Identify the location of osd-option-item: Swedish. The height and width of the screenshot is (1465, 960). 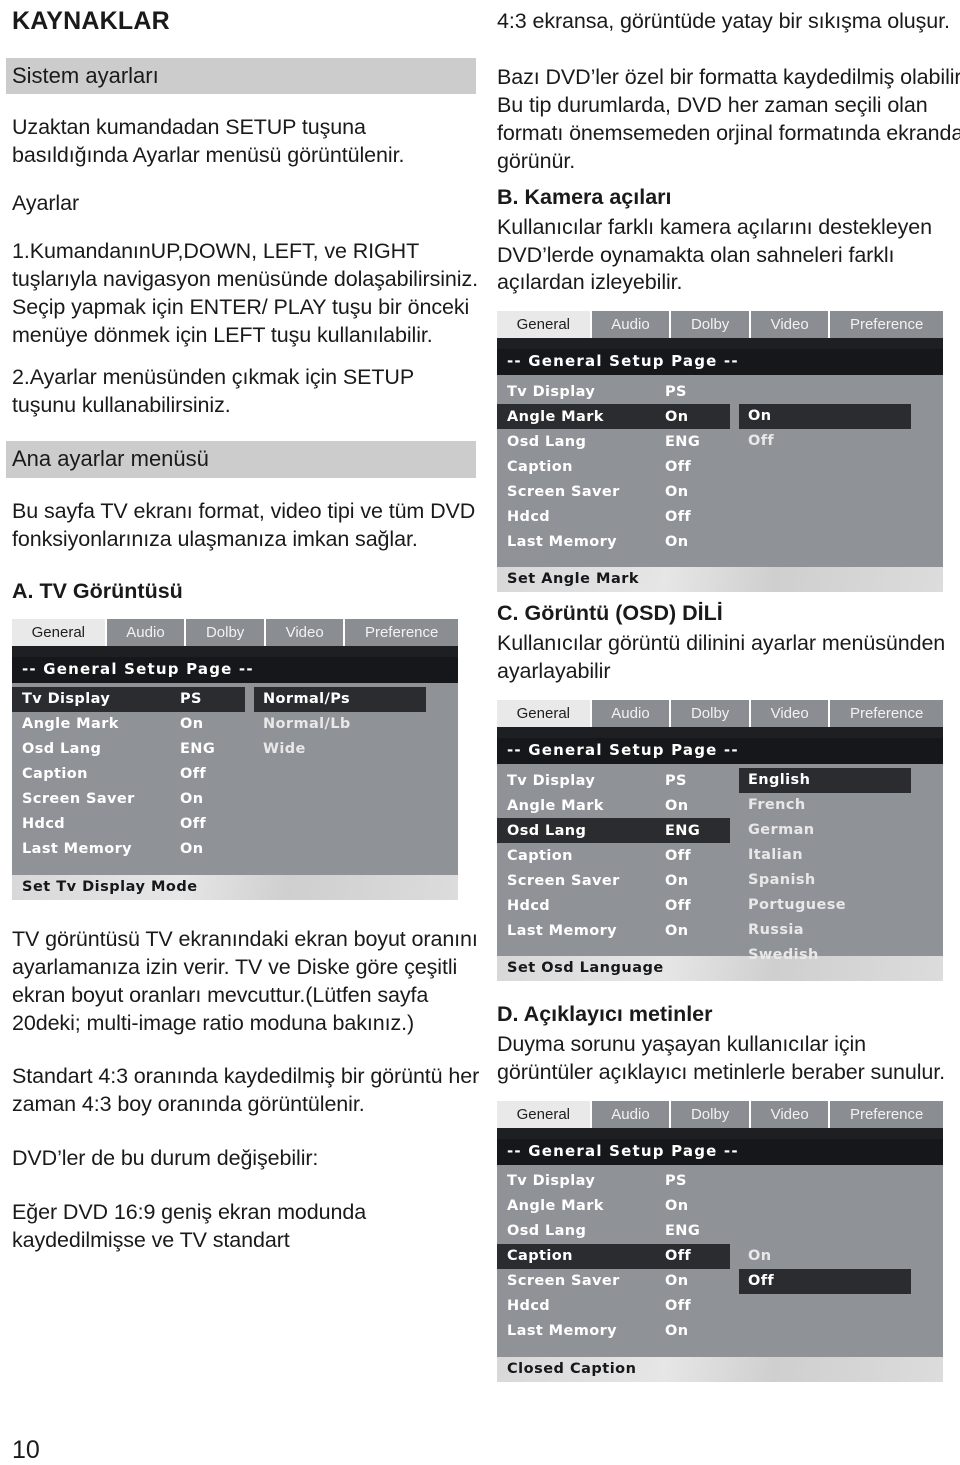
(825, 955).